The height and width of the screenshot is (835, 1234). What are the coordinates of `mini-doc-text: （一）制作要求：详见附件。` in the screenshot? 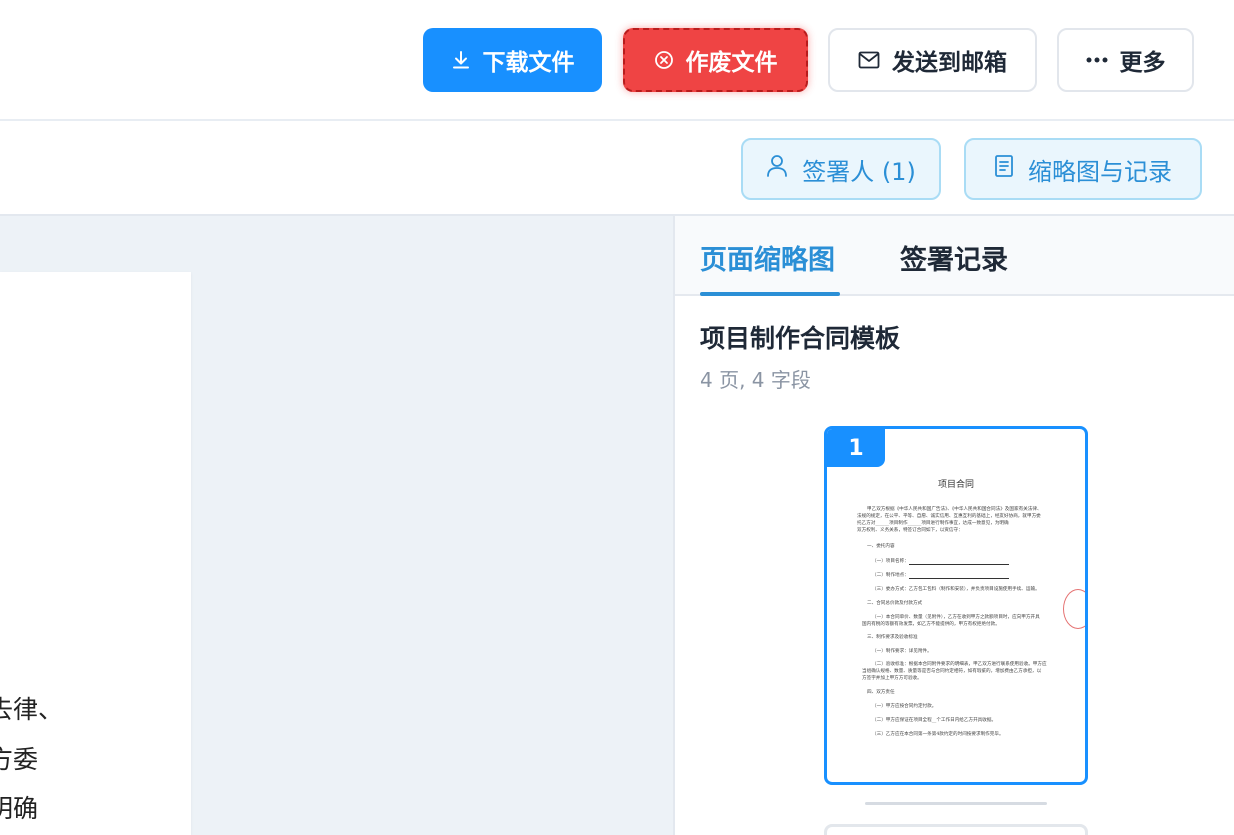 It's located at (902, 651).